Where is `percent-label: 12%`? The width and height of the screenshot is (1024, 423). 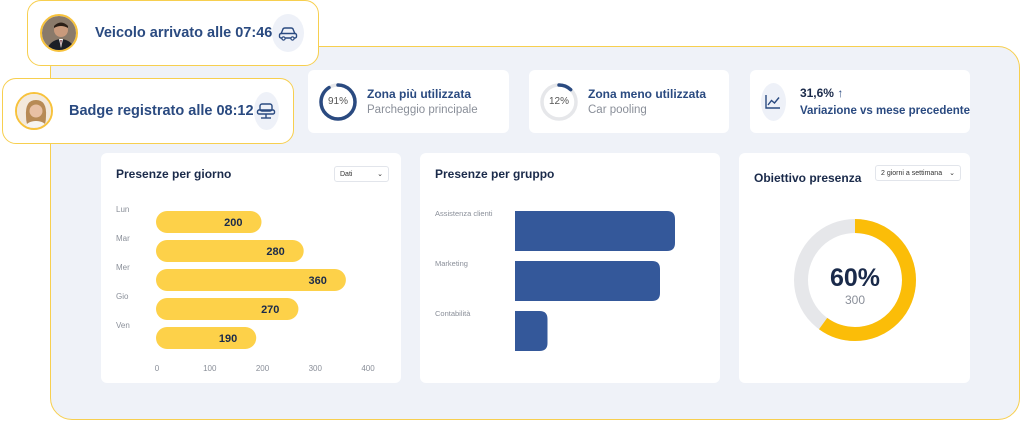
percent-label: 12% is located at coordinates (558, 101).